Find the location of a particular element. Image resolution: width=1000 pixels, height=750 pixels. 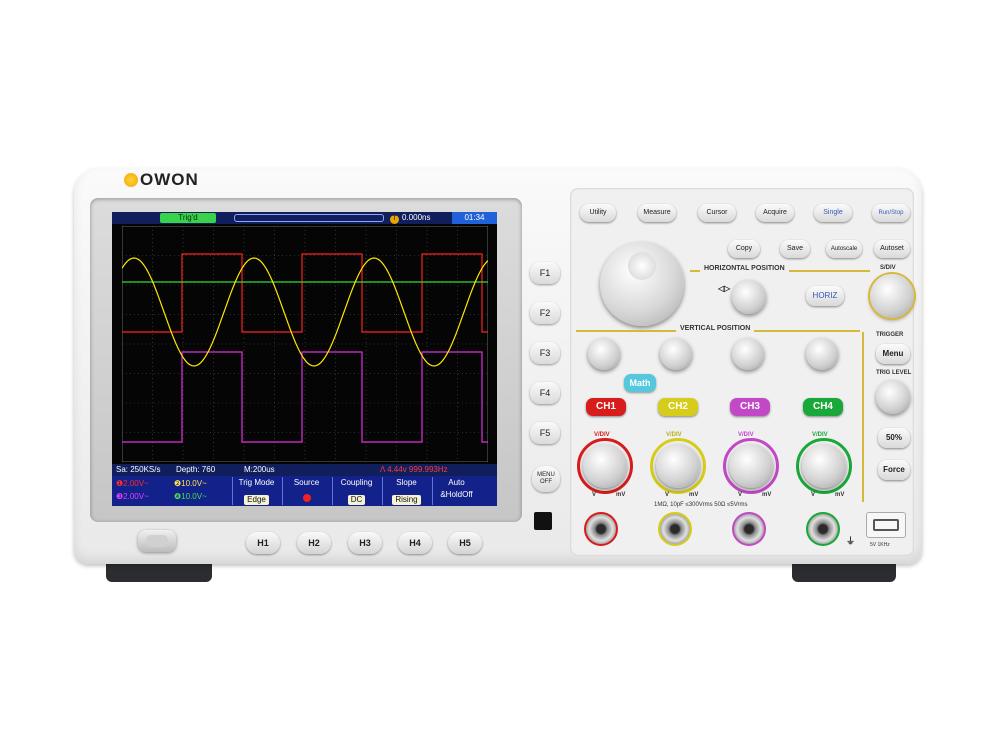

ch4-v-label: V is located at coordinates (813, 495).